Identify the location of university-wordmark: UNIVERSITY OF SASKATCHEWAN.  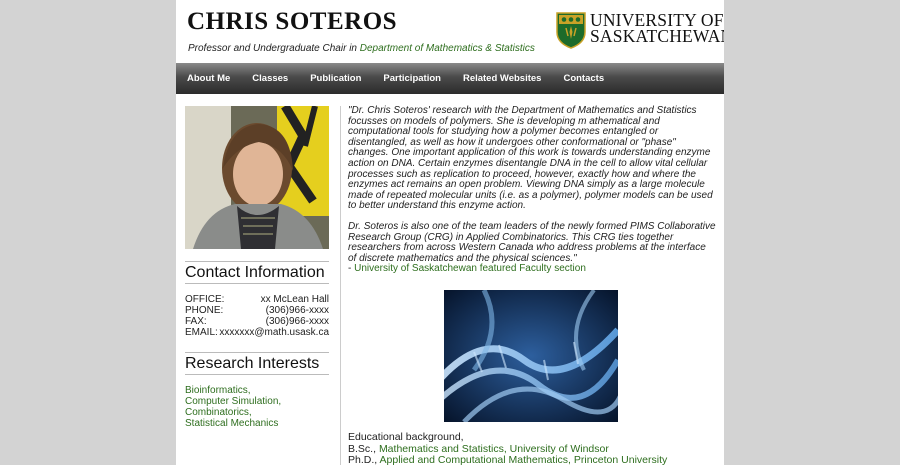
(657, 28).